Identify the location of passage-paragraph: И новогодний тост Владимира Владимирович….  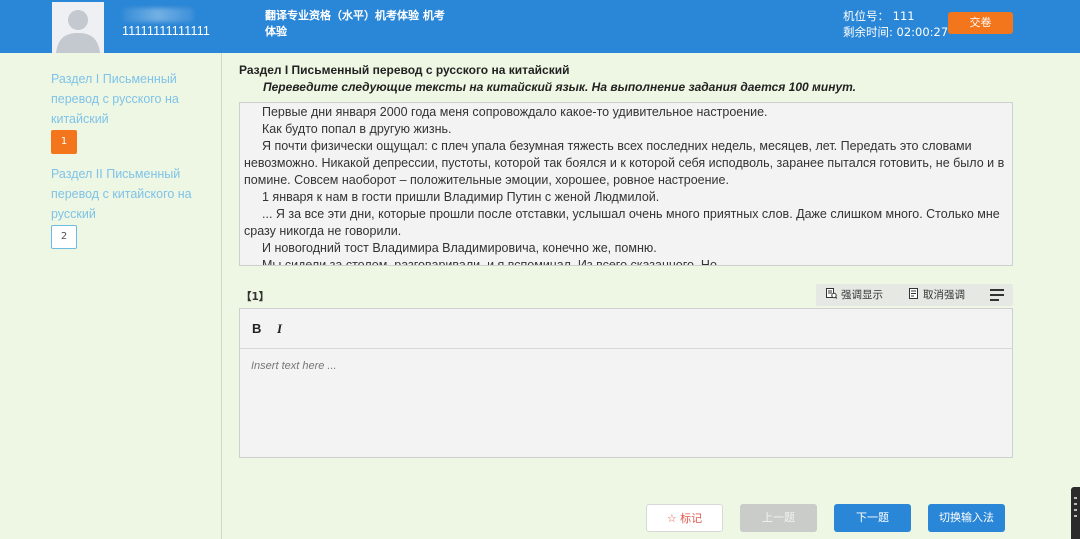
(459, 248).